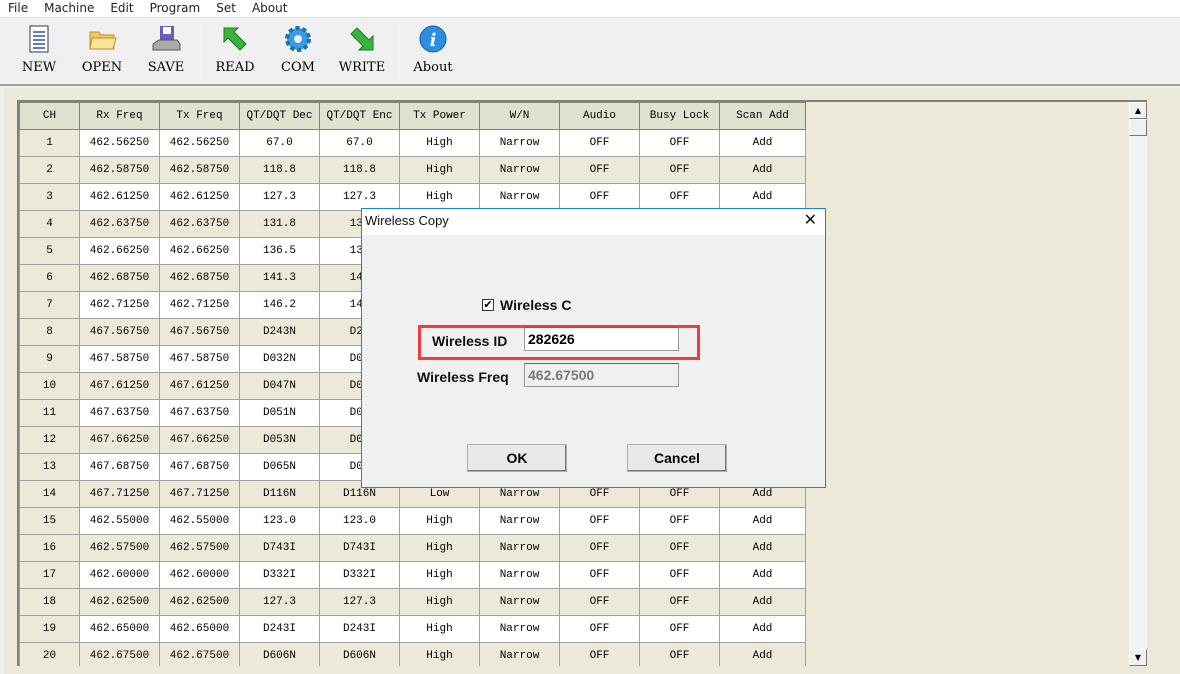 This screenshot has height=674, width=1180. I want to click on table-cell: 12, so click(49, 440).